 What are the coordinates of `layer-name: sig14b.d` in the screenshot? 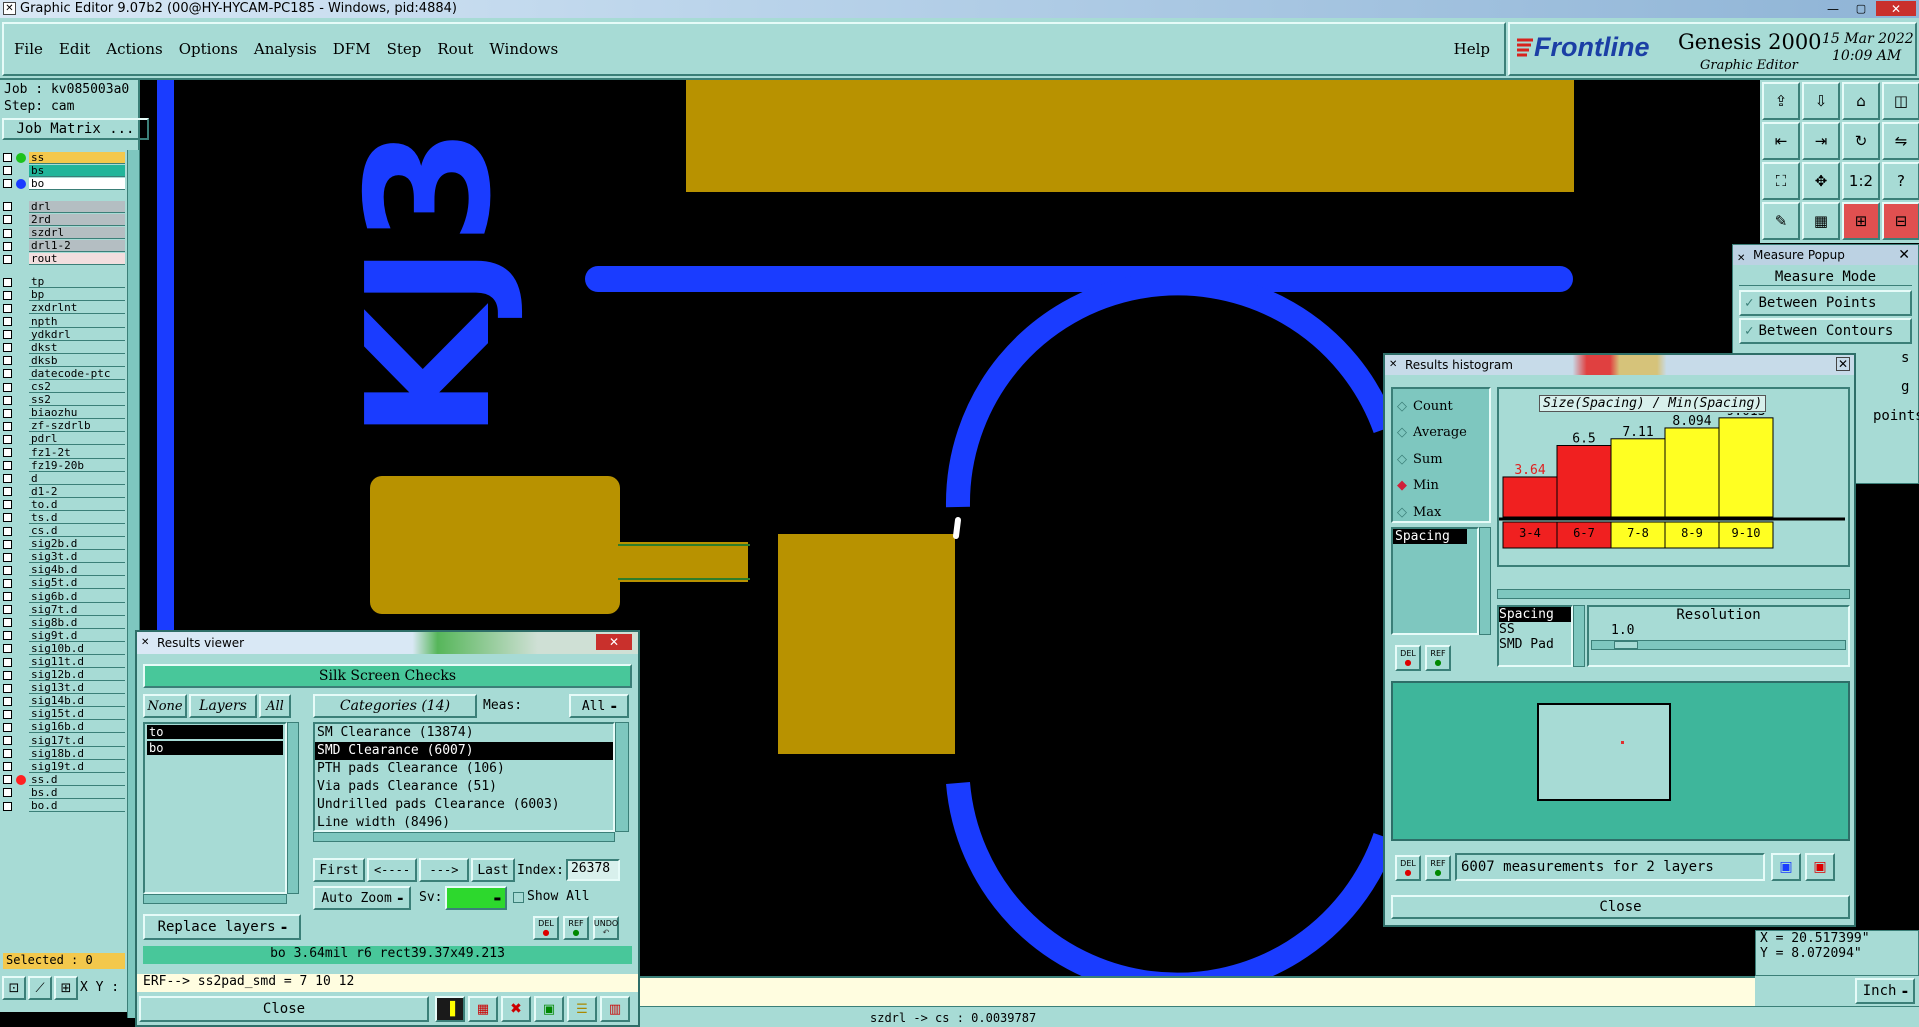 It's located at (77, 701).